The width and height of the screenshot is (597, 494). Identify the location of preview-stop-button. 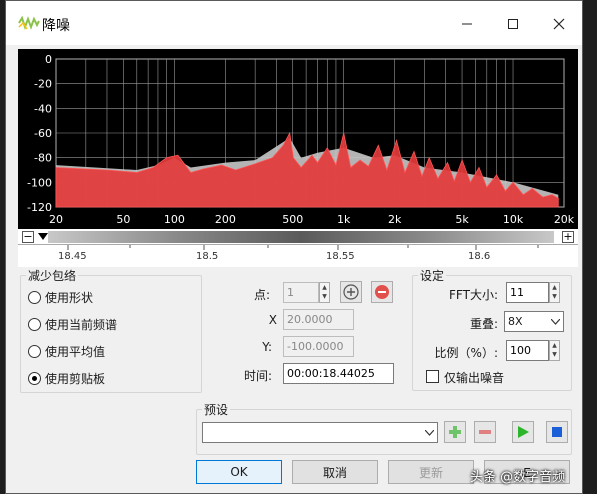
(557, 432).